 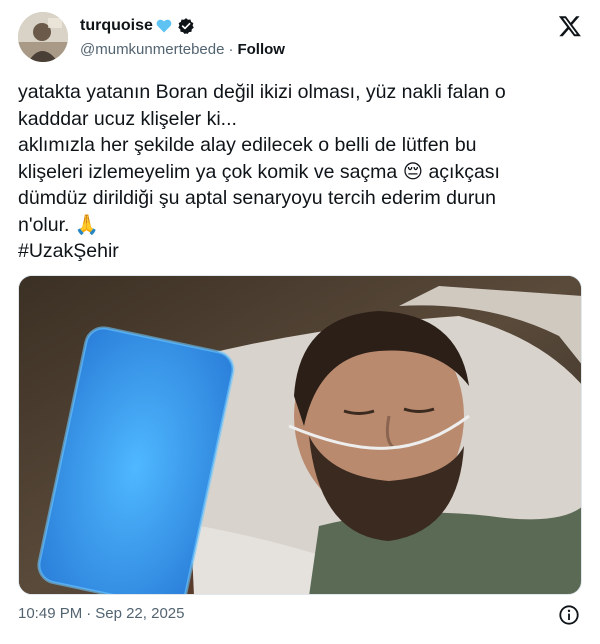 What do you see at coordinates (301, 40) in the screenshot?
I see `tweet-header: turquoise @mumkunmertebede · Follow` at bounding box center [301, 40].